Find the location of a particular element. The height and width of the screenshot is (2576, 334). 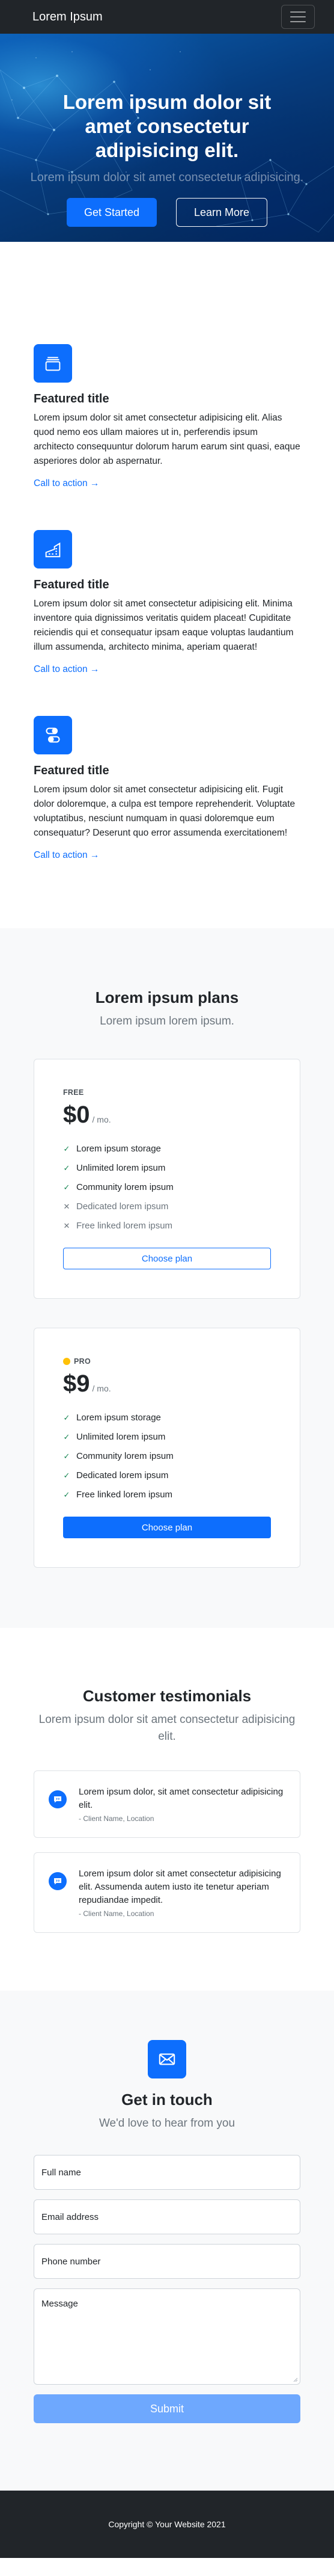

plan-feature: ✓ Free linked lorem ipsum is located at coordinates (167, 1495).